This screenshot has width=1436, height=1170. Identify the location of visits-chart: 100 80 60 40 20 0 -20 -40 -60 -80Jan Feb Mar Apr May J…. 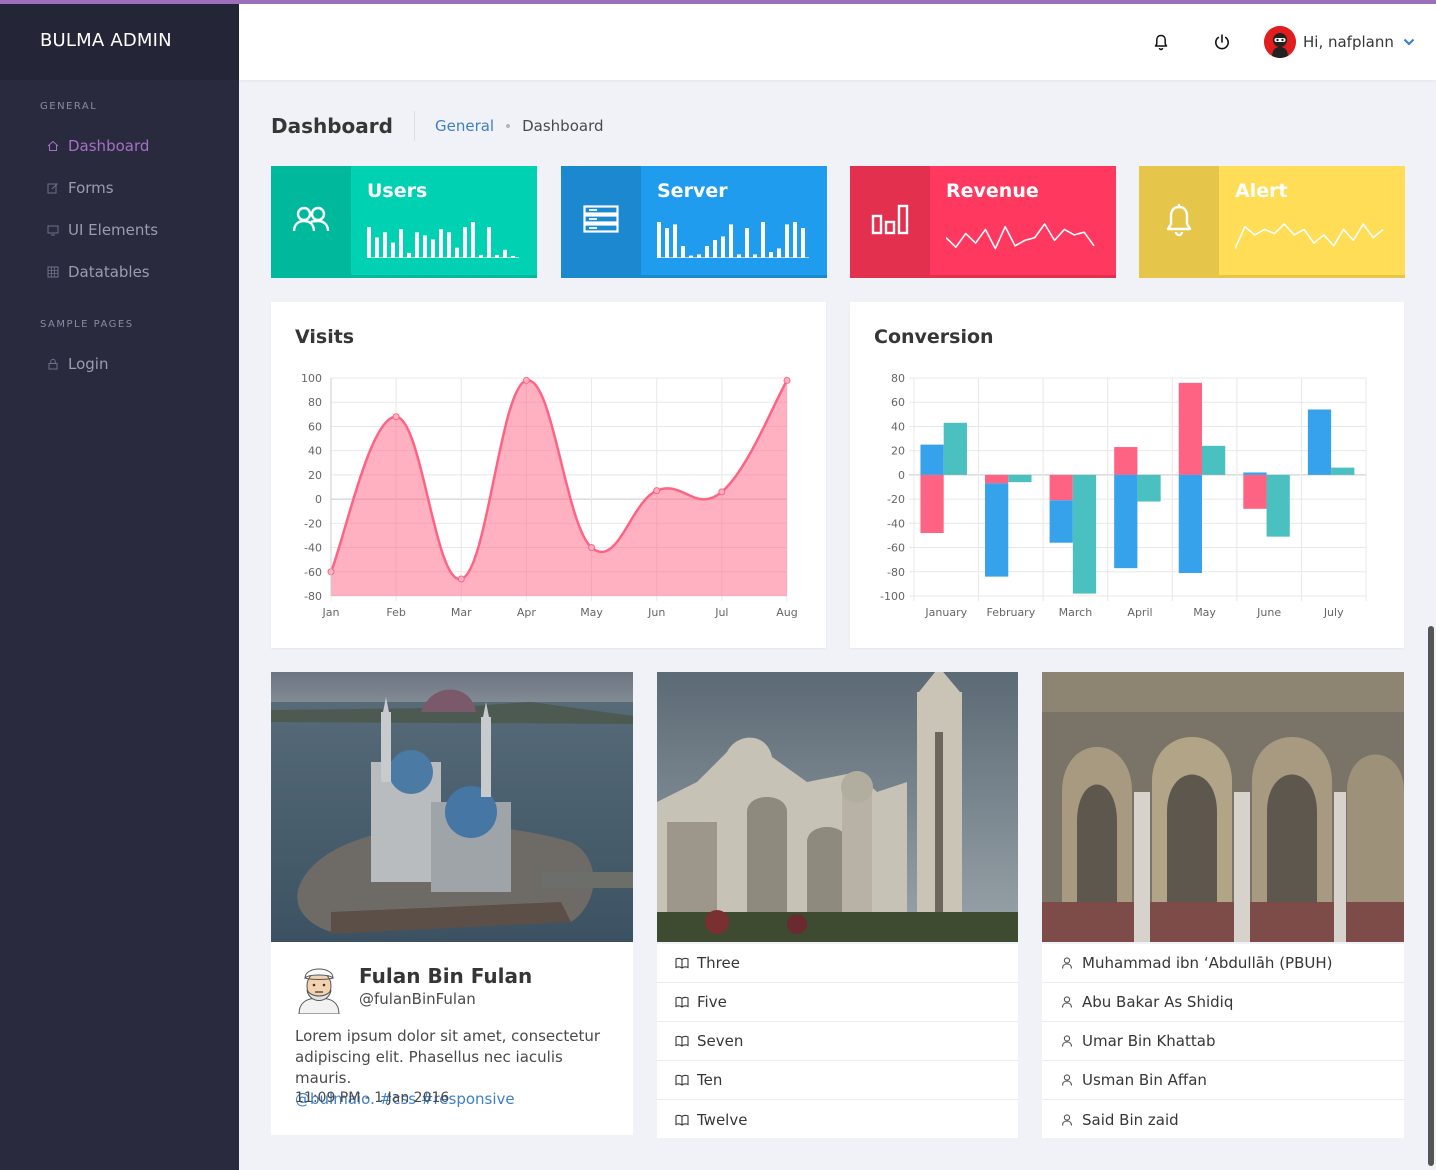
(548, 475).